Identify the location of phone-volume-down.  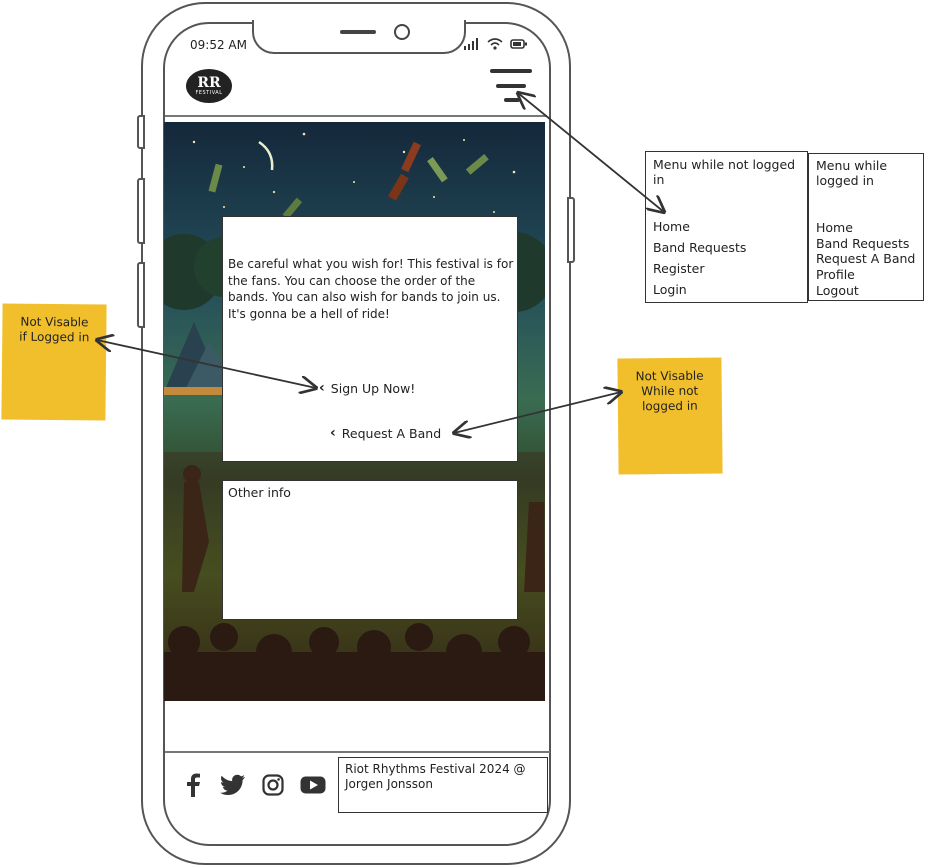
(141, 295).